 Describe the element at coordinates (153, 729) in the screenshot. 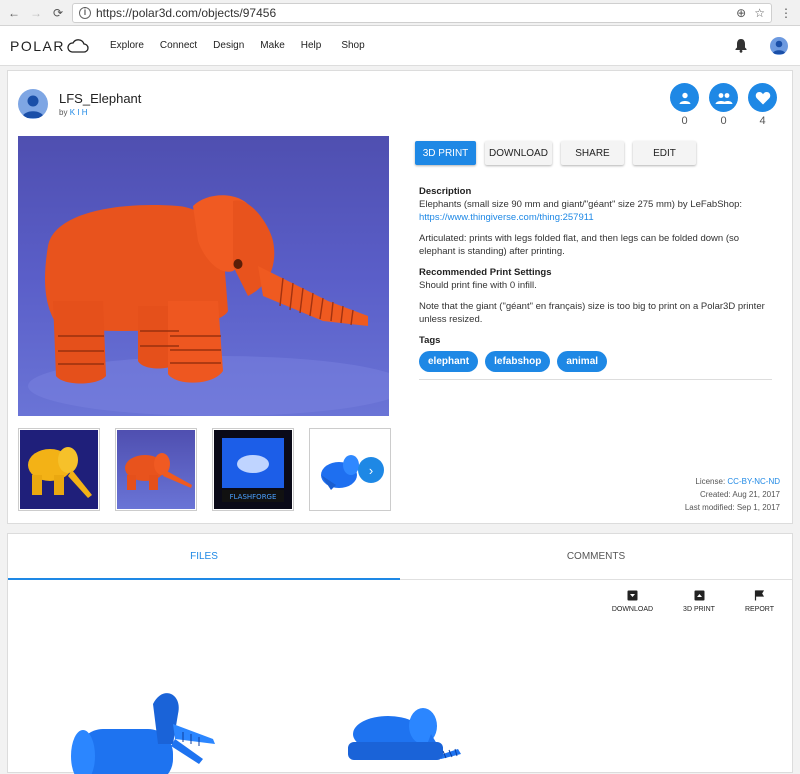

I see `model-preview-large` at that location.